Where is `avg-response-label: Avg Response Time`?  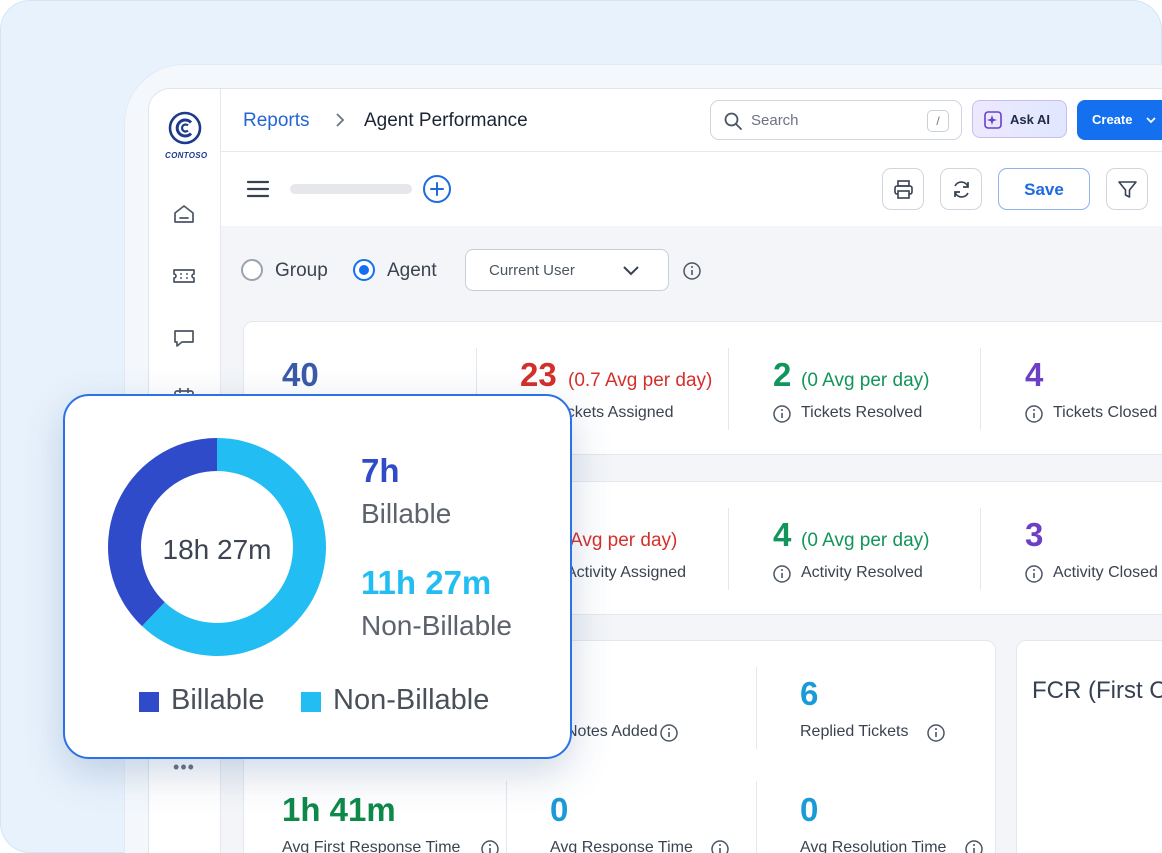
avg-response-label: Avg Response Time is located at coordinates (621, 846).